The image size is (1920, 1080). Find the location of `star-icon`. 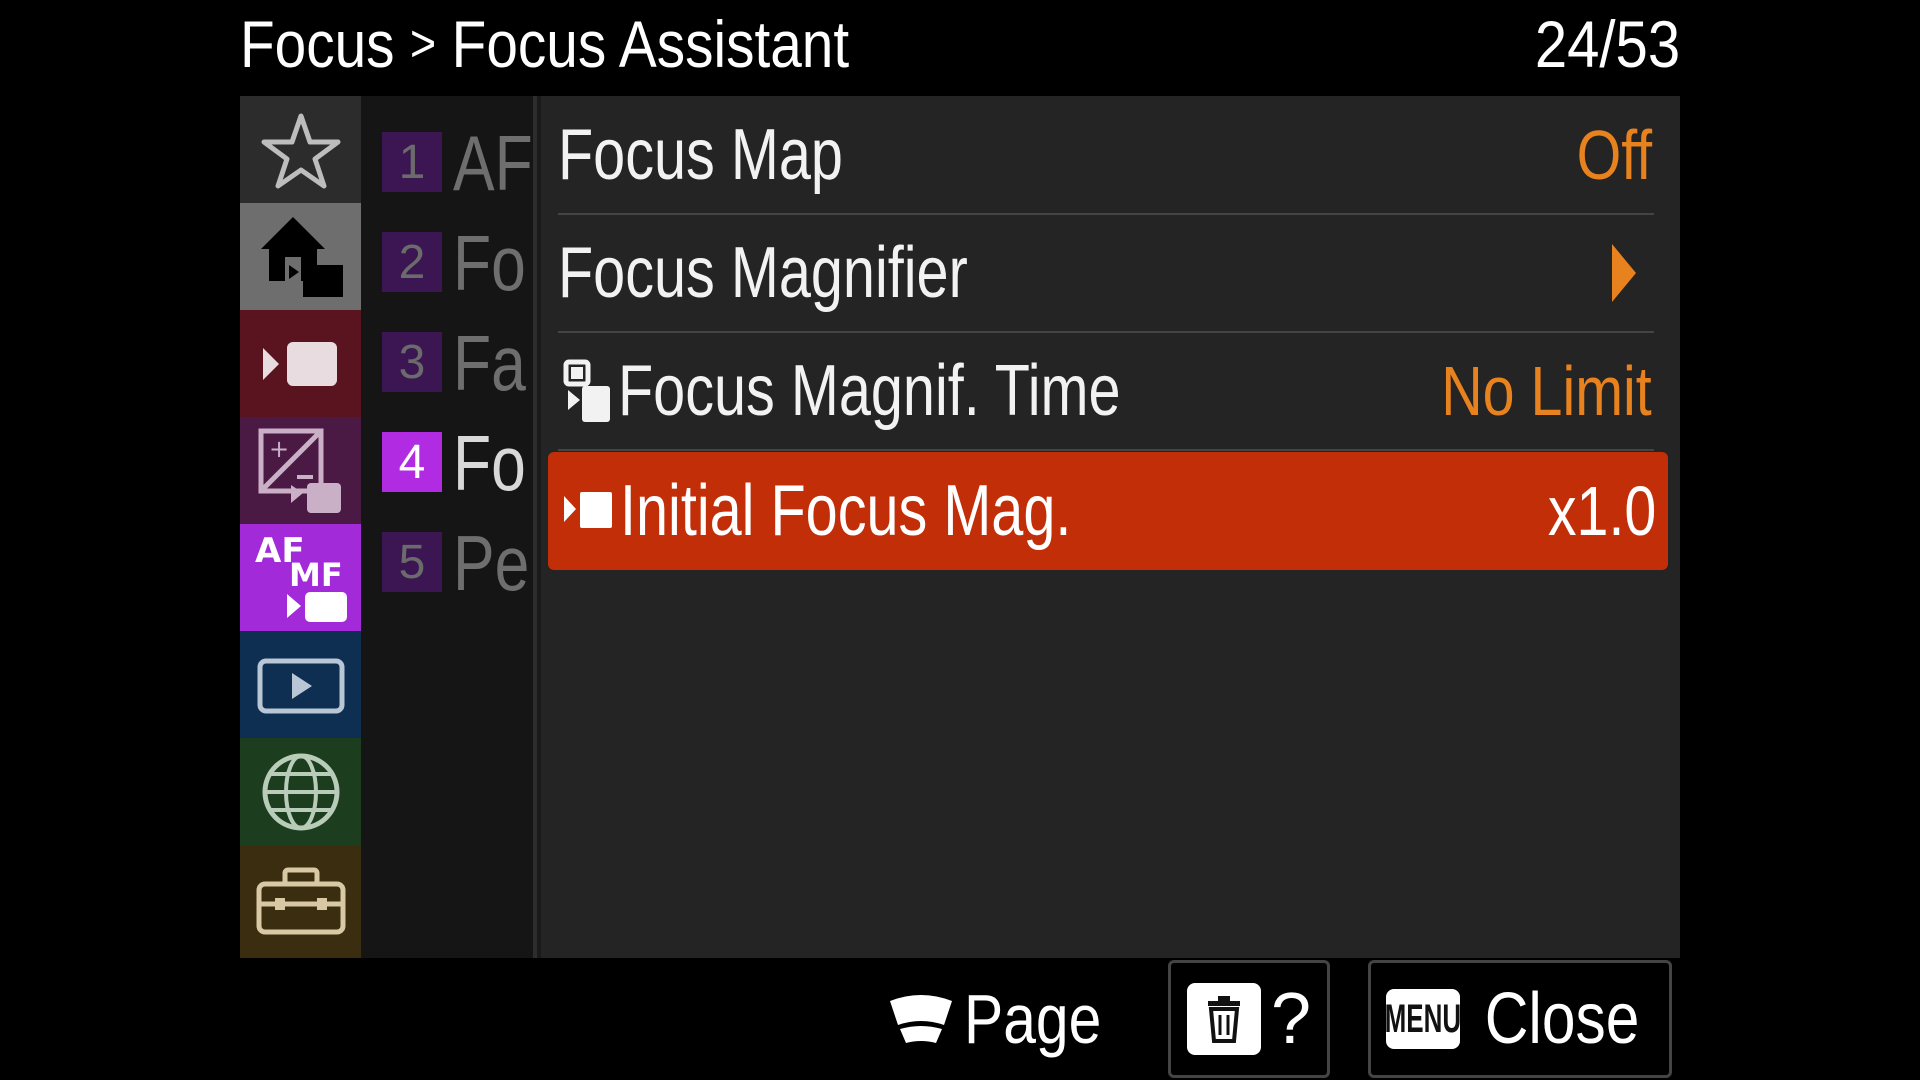

star-icon is located at coordinates (300, 150).